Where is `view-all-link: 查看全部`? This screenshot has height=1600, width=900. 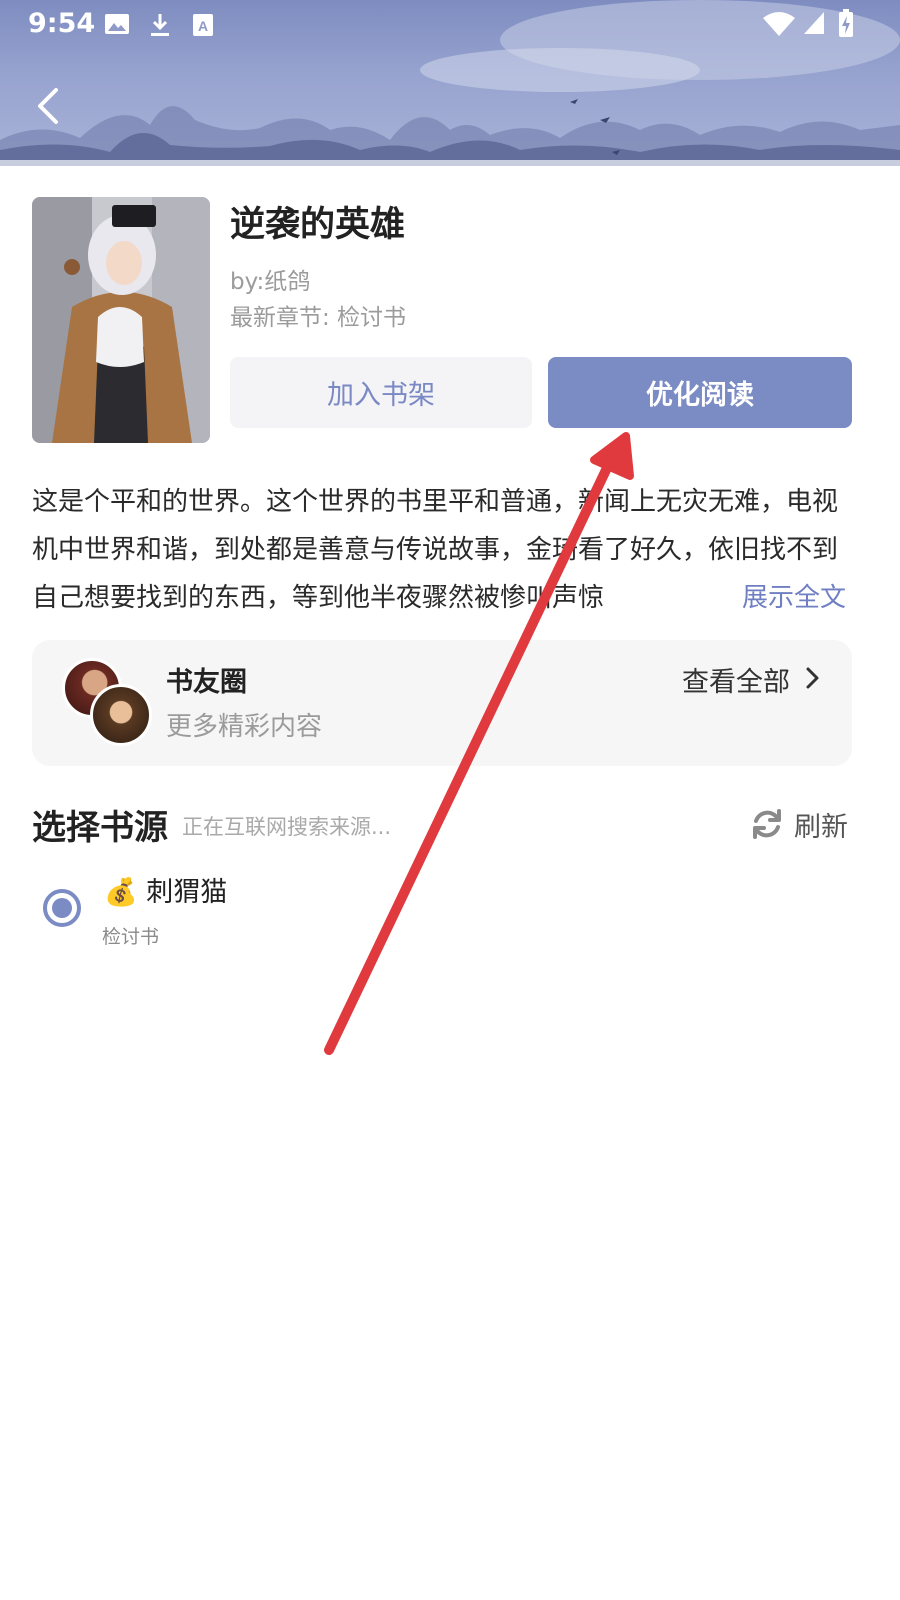
view-all-link: 查看全部 is located at coordinates (736, 679).